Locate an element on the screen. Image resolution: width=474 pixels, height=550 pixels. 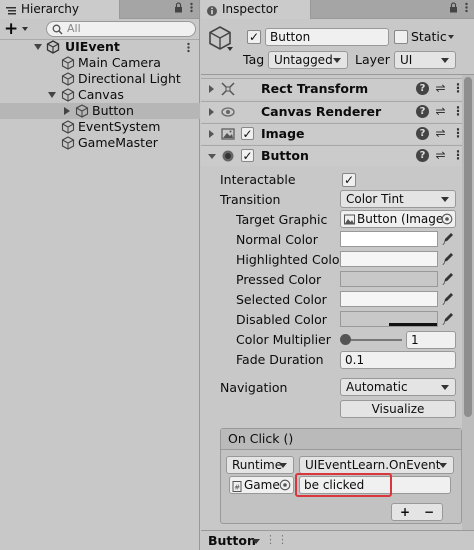
function-dropdown: UIEventLearn.OnEvent is located at coordinates (376, 465).